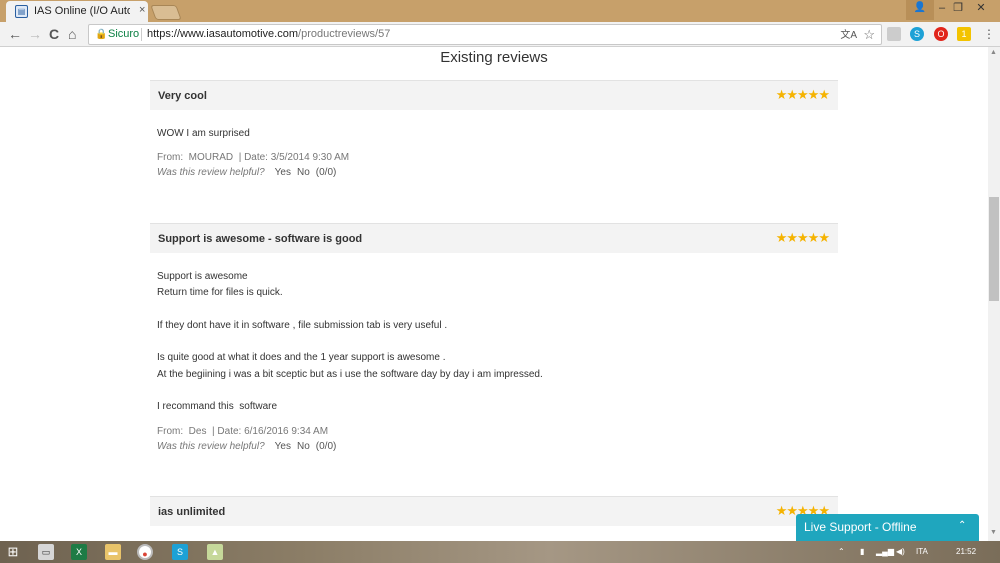 The width and height of the screenshot is (1000, 563). I want to click on review-card: ias unlimited ★★★★★, so click(494, 511).